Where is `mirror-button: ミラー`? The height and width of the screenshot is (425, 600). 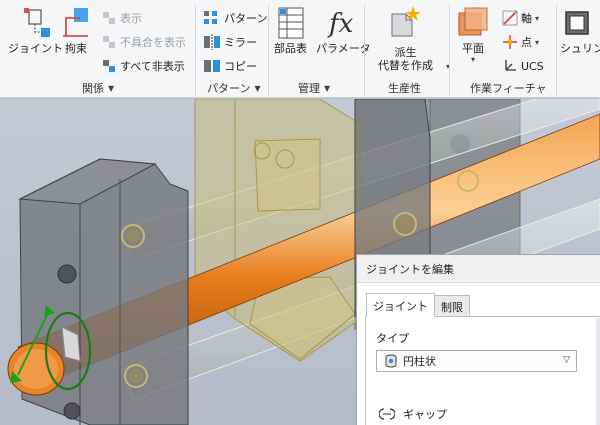
mirror-button: ミラー is located at coordinates (230, 42).